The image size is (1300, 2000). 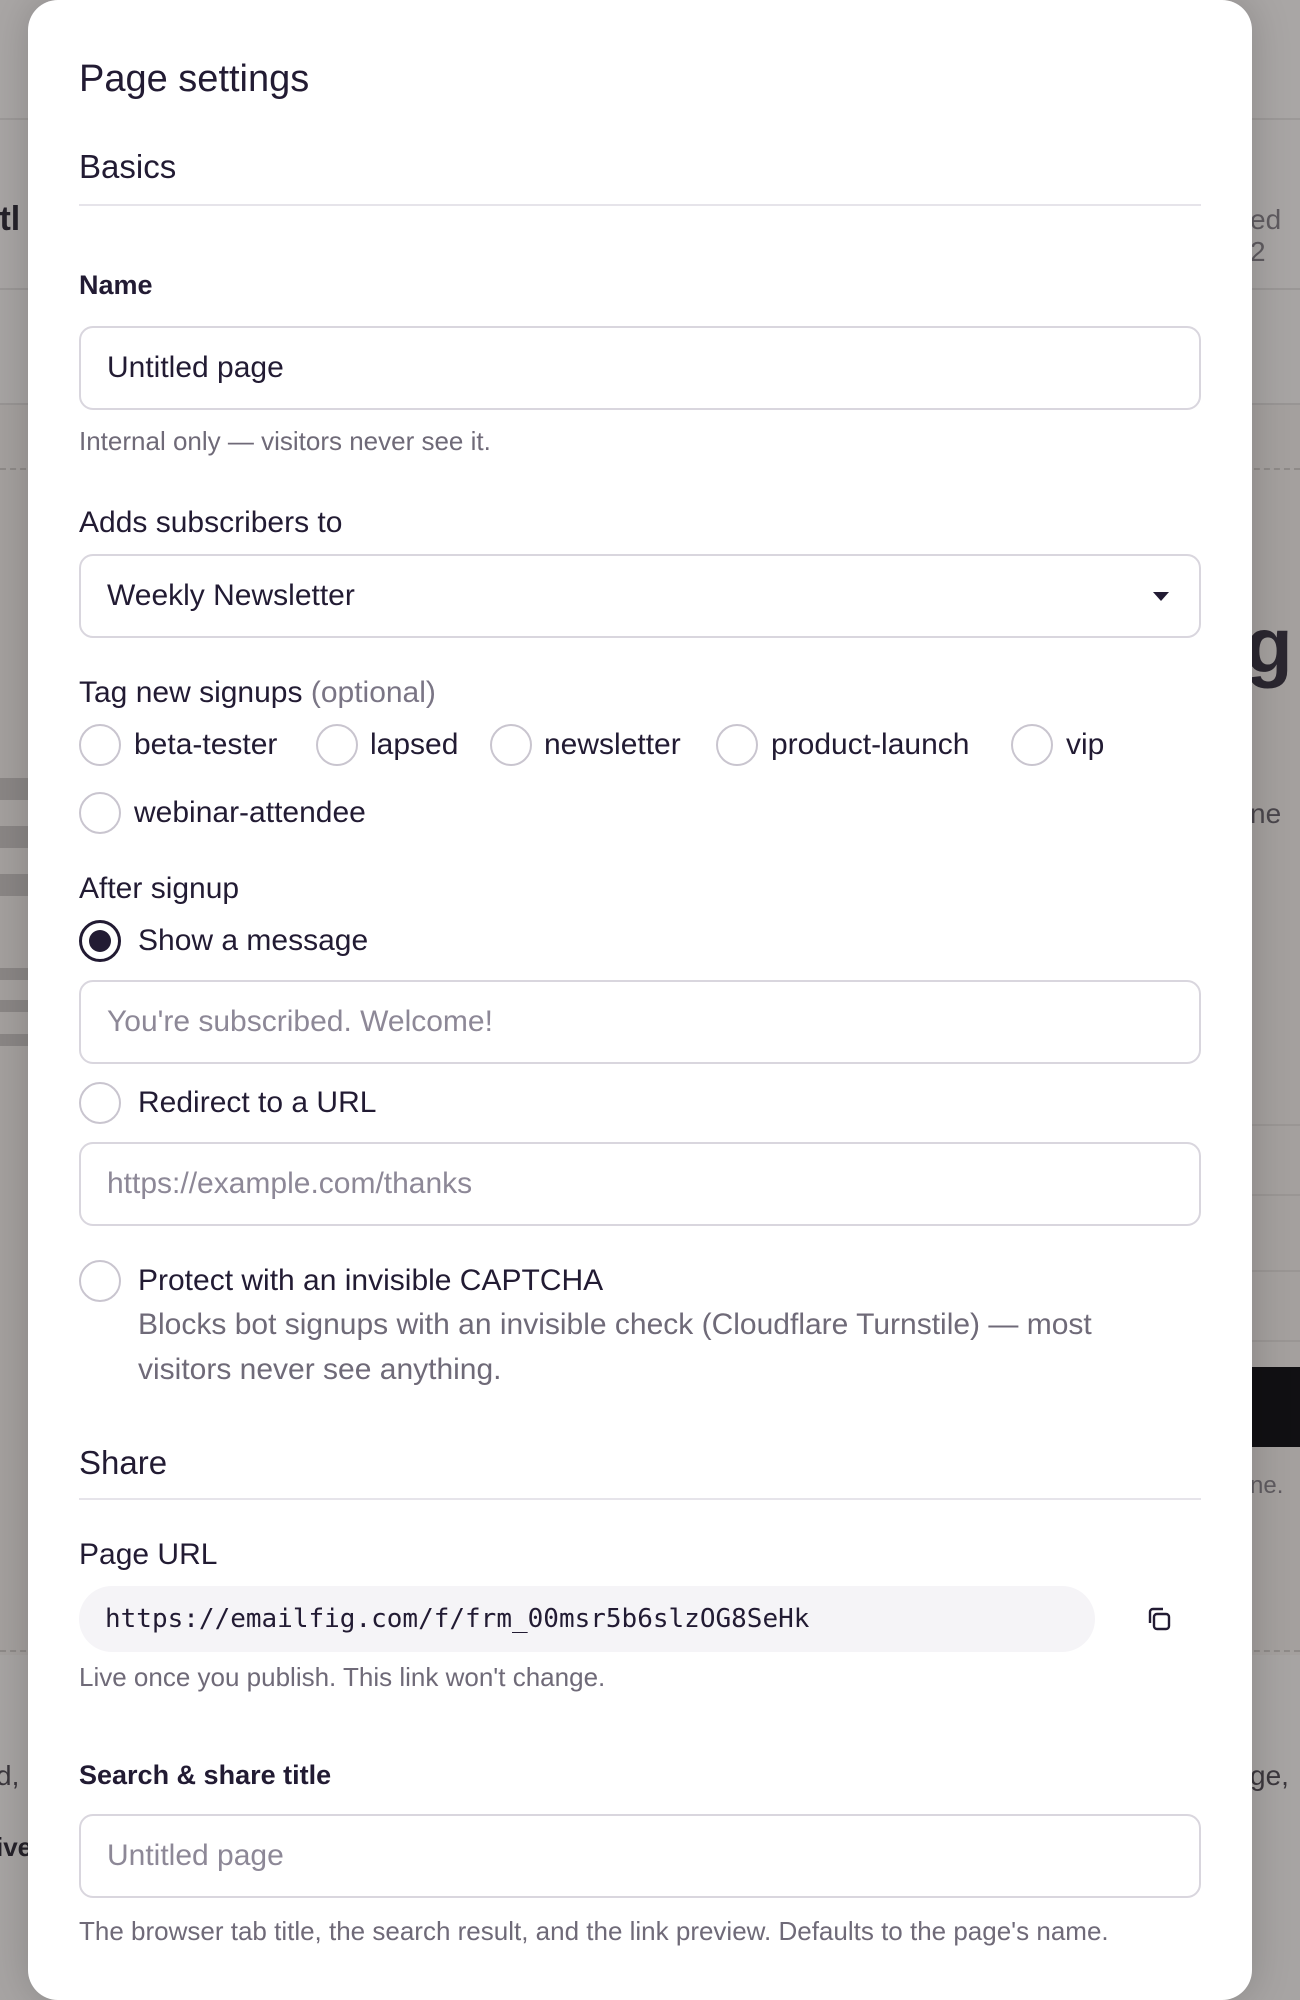 I want to click on backdrop-heading-fragment: g, so click(x=1269, y=645).